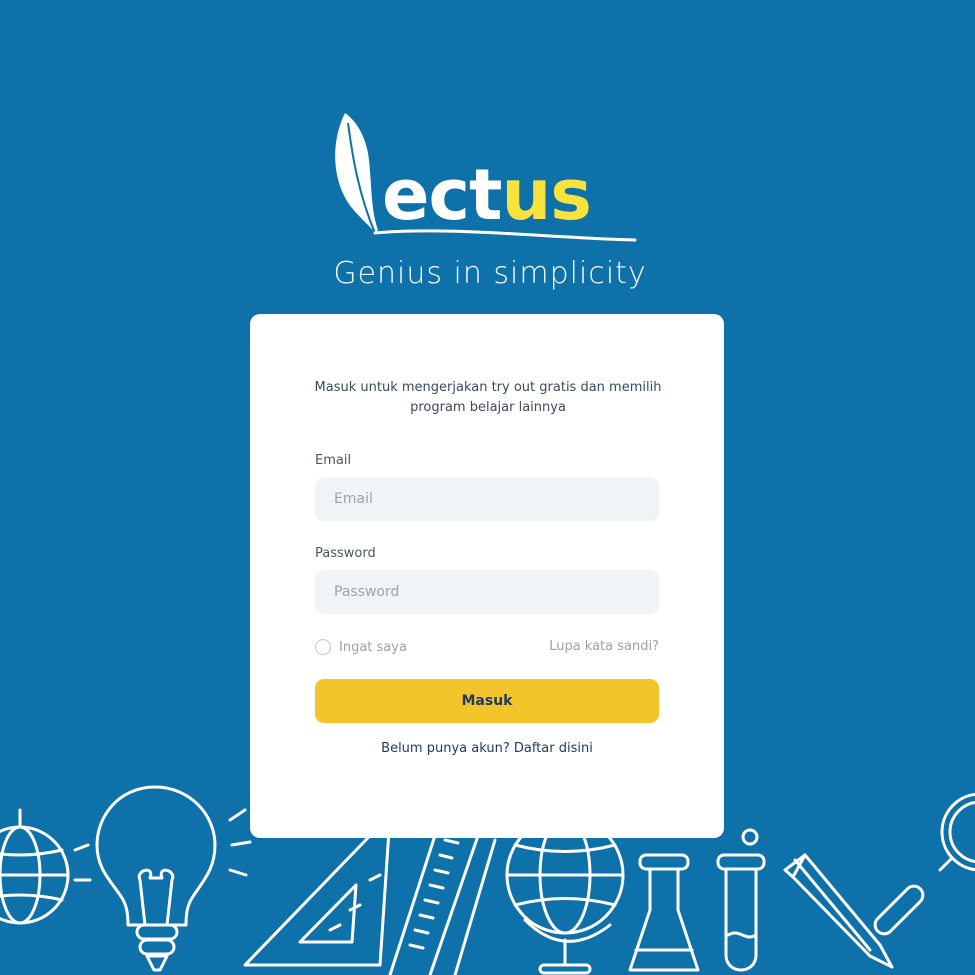  Describe the element at coordinates (741, 900) in the screenshot. I see `test-tube-icon` at that location.